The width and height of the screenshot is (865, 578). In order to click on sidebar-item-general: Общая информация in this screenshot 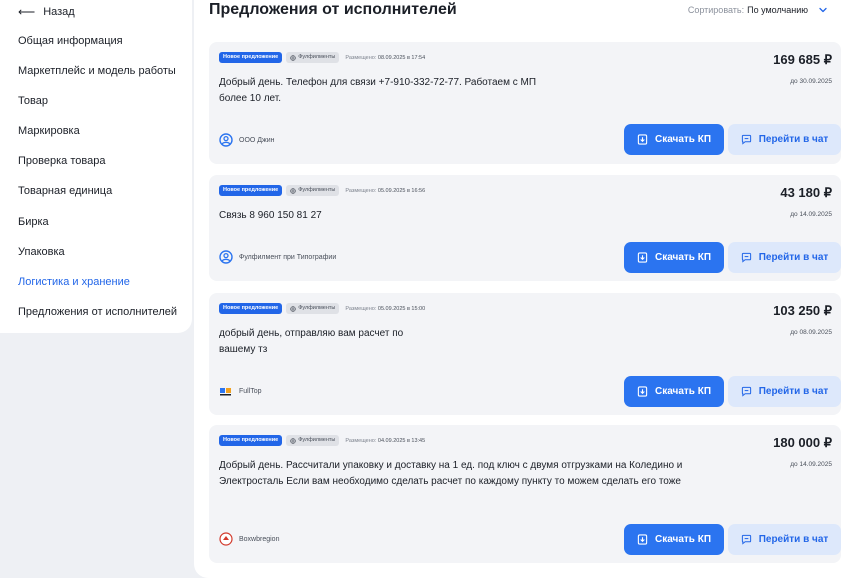, I will do `click(70, 41)`.